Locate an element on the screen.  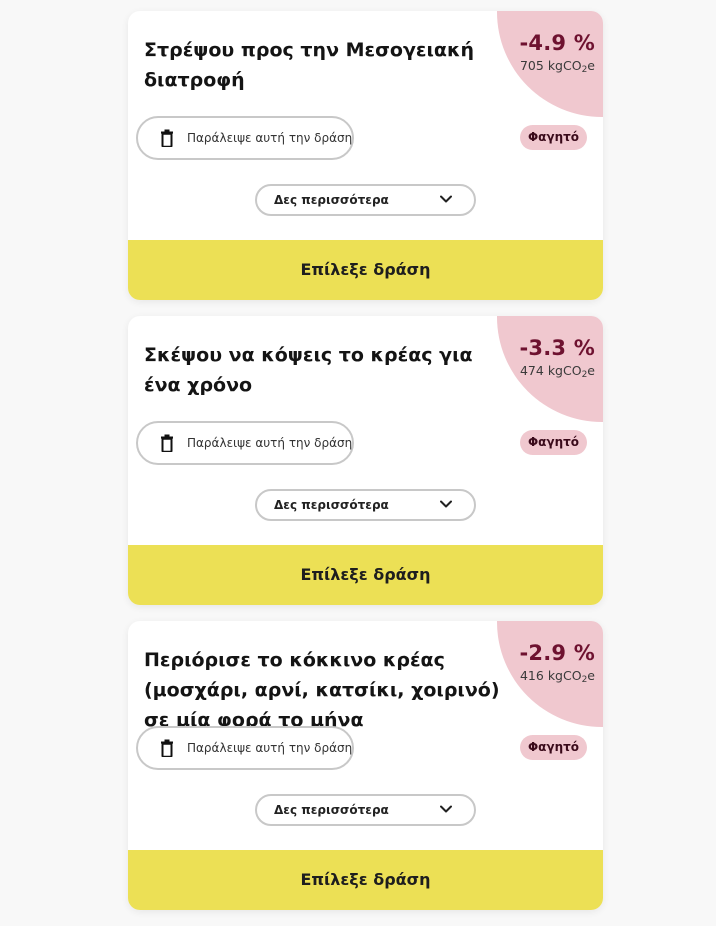
impact-percent: -4.9 % is located at coordinates (557, 43).